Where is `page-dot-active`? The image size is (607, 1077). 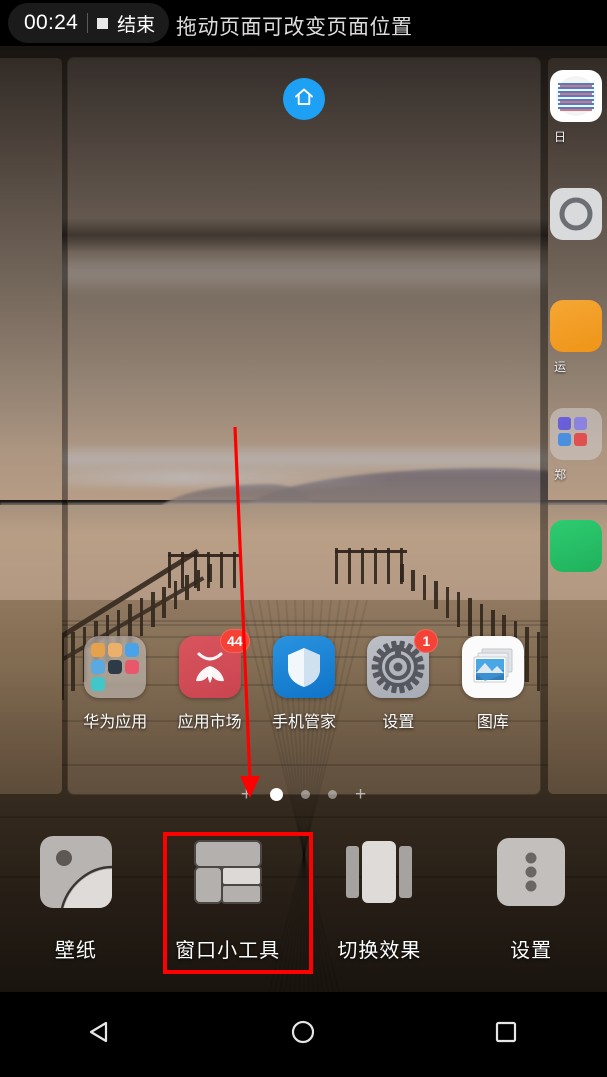
page-dot-active is located at coordinates (276, 794).